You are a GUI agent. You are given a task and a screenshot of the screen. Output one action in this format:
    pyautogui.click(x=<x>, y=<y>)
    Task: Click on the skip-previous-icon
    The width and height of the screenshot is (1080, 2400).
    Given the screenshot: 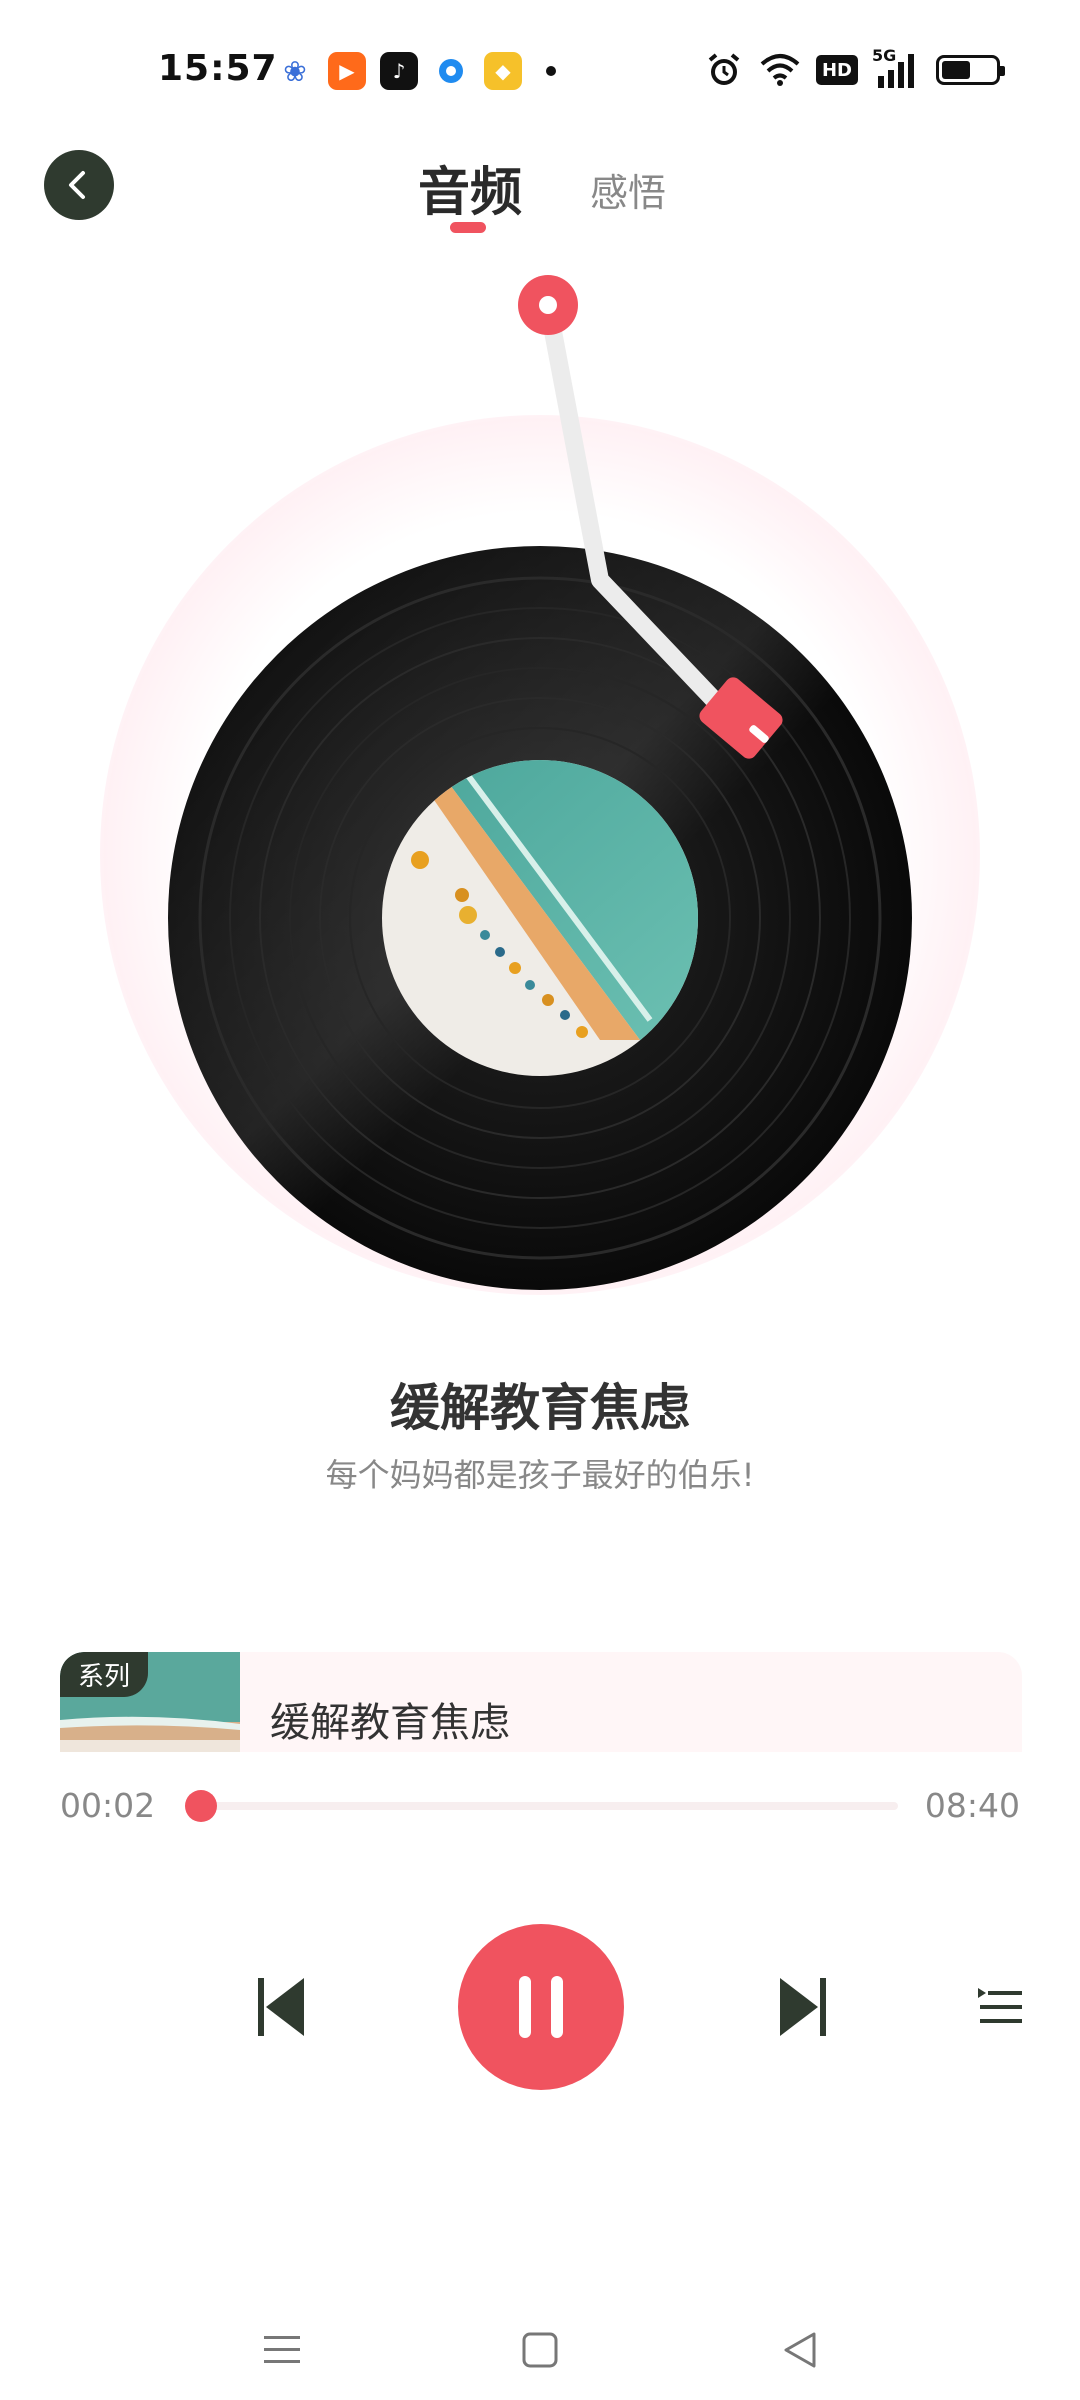 What is the action you would take?
    pyautogui.click(x=281, y=2007)
    